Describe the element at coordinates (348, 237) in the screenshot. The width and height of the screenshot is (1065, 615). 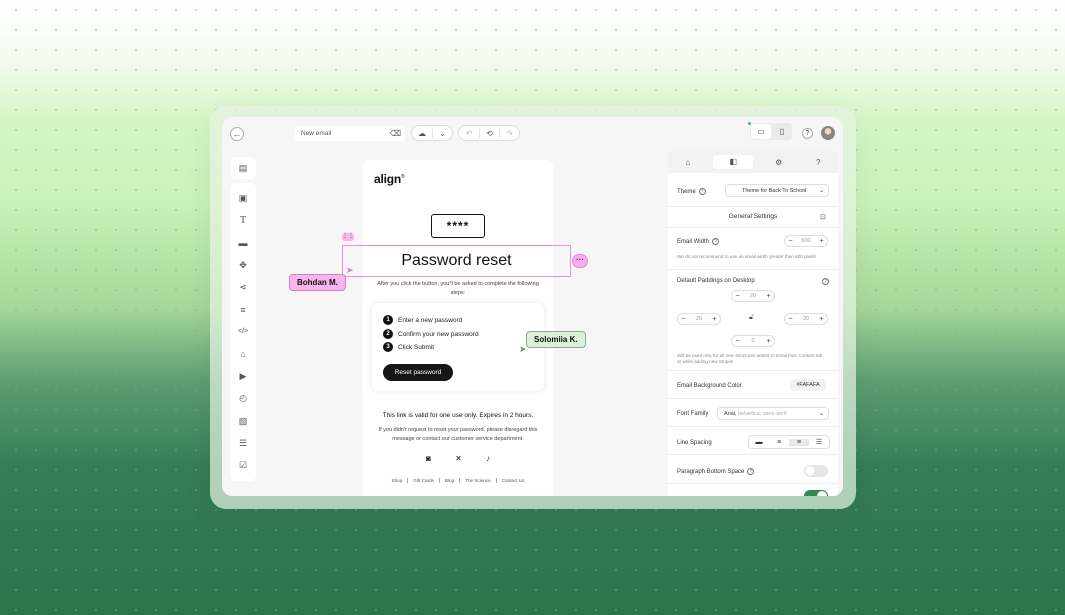
I see `drag-handle-icon: ⋮⋮` at that location.